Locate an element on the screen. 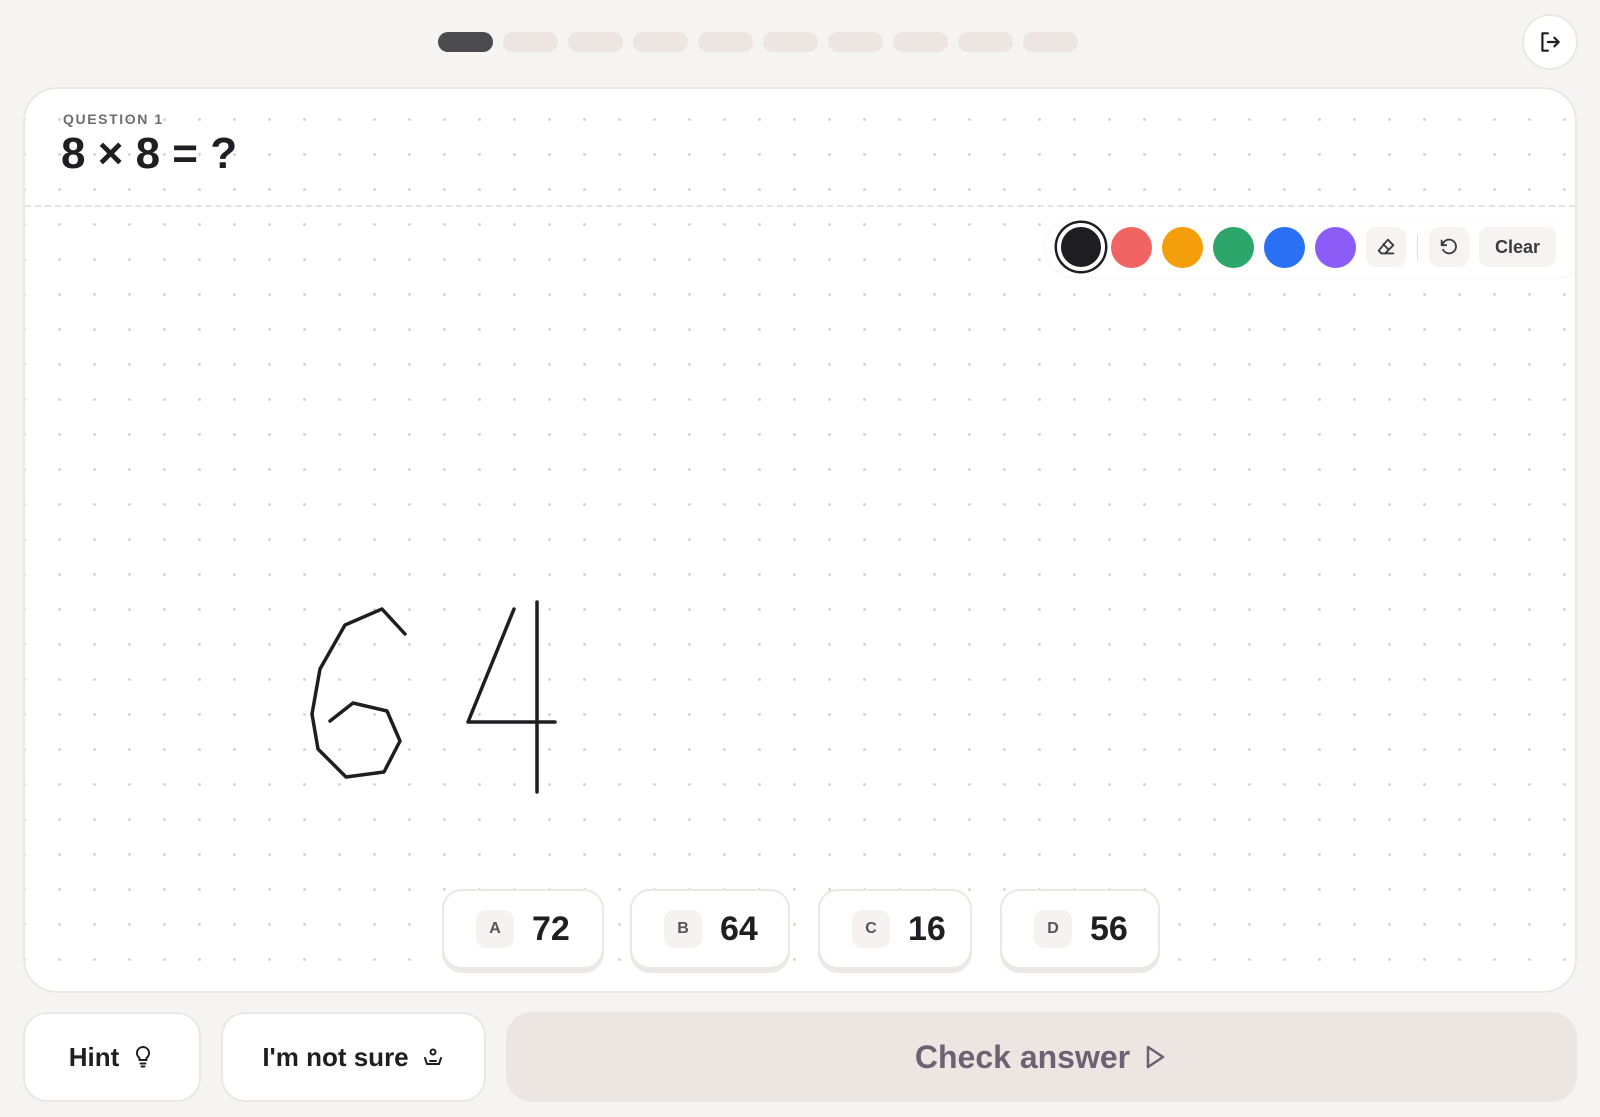 This screenshot has height=1117, width=1600. hint-button: Hint is located at coordinates (112, 1057).